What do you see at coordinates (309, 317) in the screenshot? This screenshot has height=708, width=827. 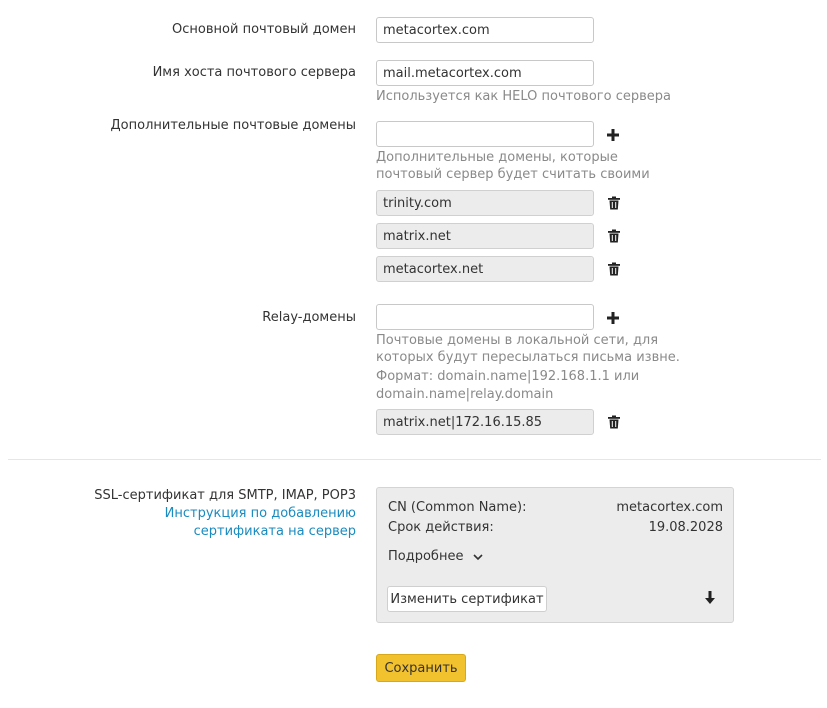 I see `relay-domains-label: Relay-домены` at bounding box center [309, 317].